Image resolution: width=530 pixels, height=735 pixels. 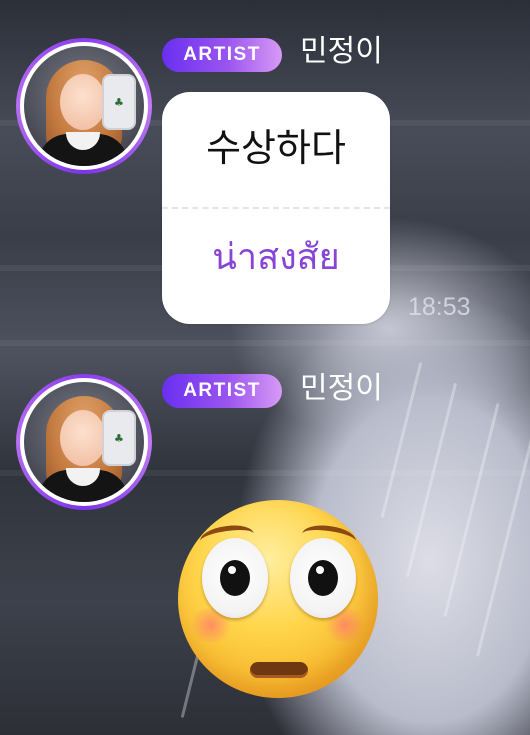 I want to click on translation-divider, so click(x=276, y=208).